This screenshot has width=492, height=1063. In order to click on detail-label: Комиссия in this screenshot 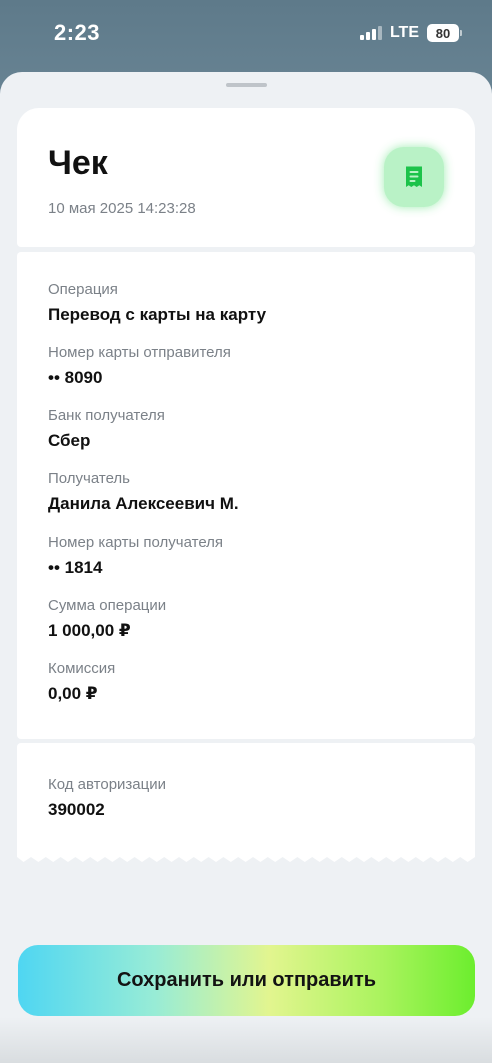, I will do `click(82, 668)`.